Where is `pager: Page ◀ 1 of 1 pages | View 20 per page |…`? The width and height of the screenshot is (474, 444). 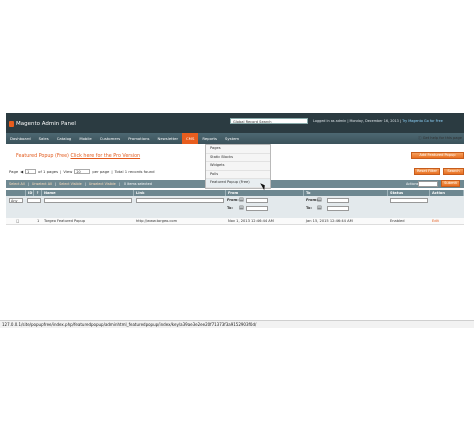 pager: Page ◀ 1 of 1 pages | View 20 per page |… is located at coordinates (82, 171).